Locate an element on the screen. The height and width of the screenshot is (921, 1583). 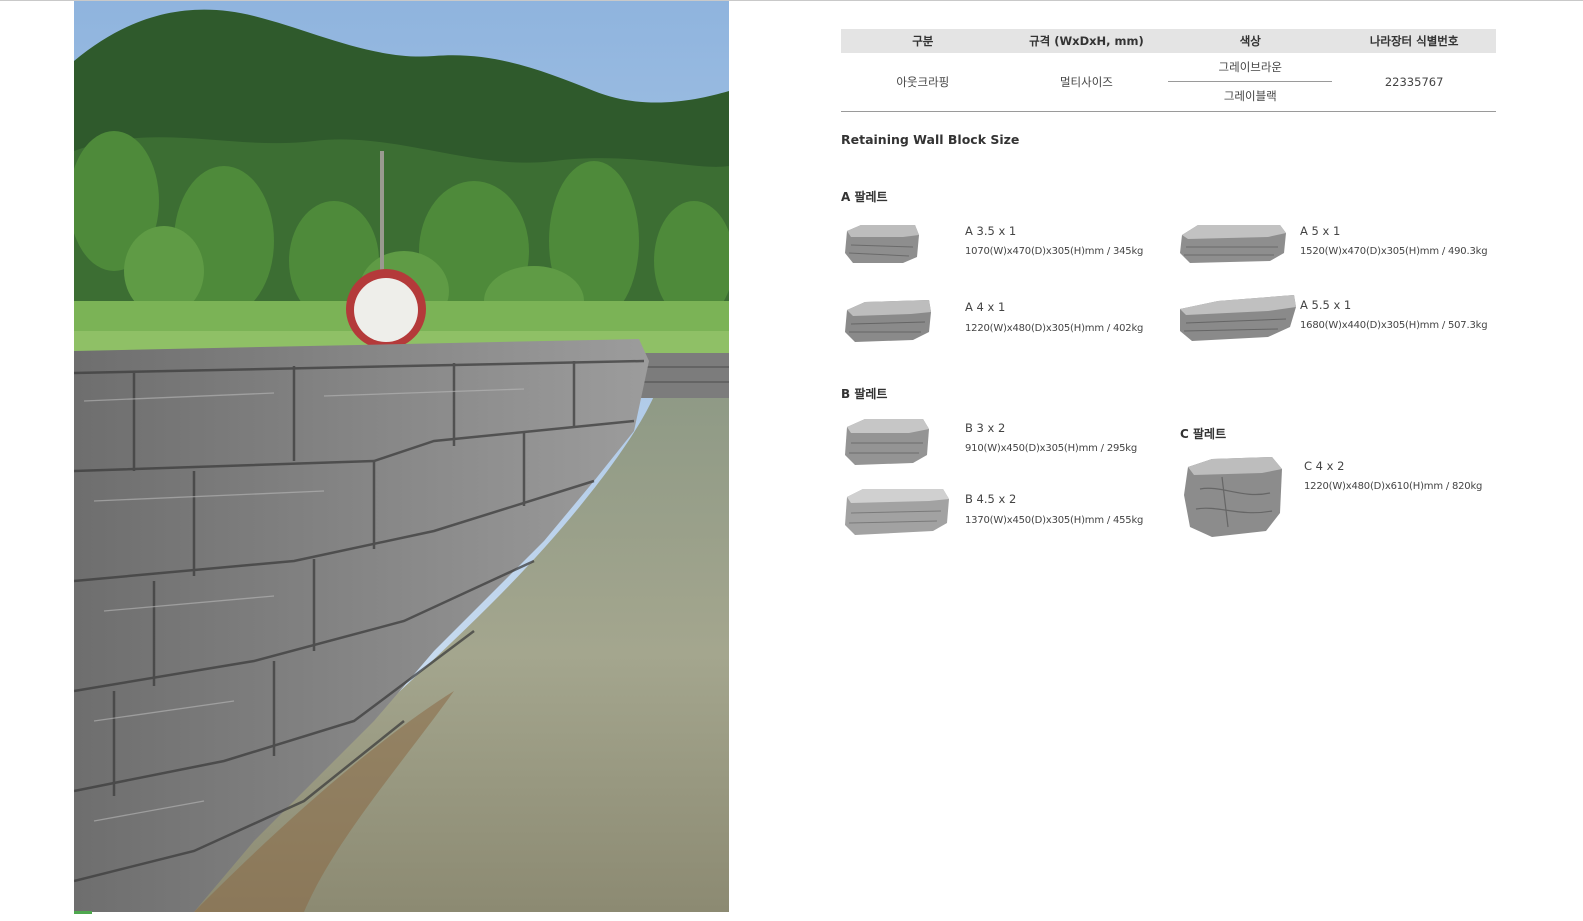
table-row: 아웃크라핑 멀티사이즈 그레이브라운 그레이블랙 22335767 is located at coordinates (1168, 82).